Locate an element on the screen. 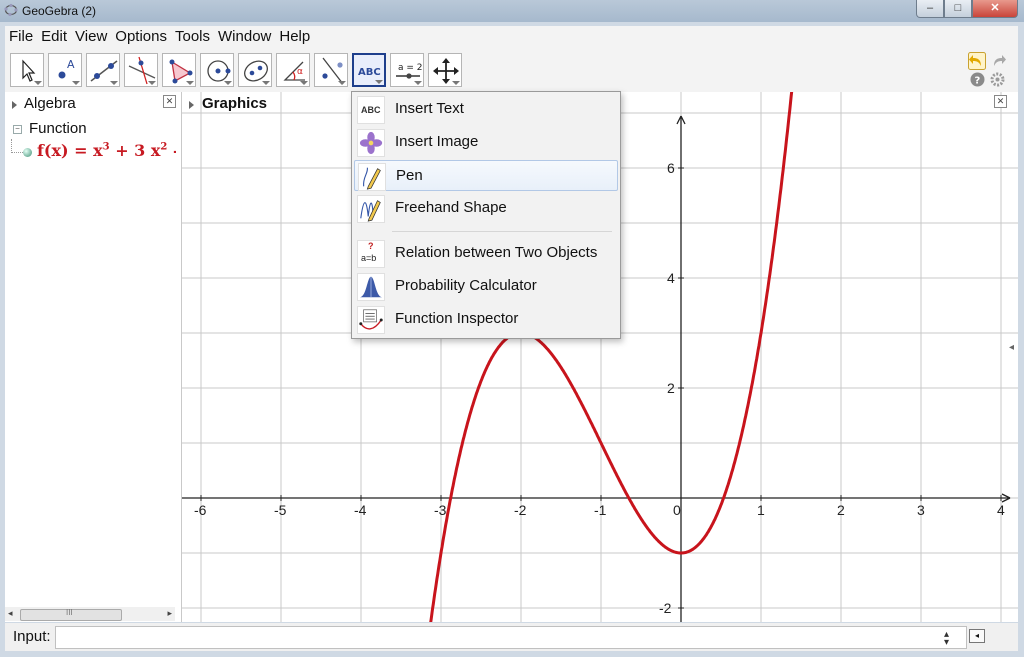 The image size is (1024, 657). menu-file: File is located at coordinates (21, 37).